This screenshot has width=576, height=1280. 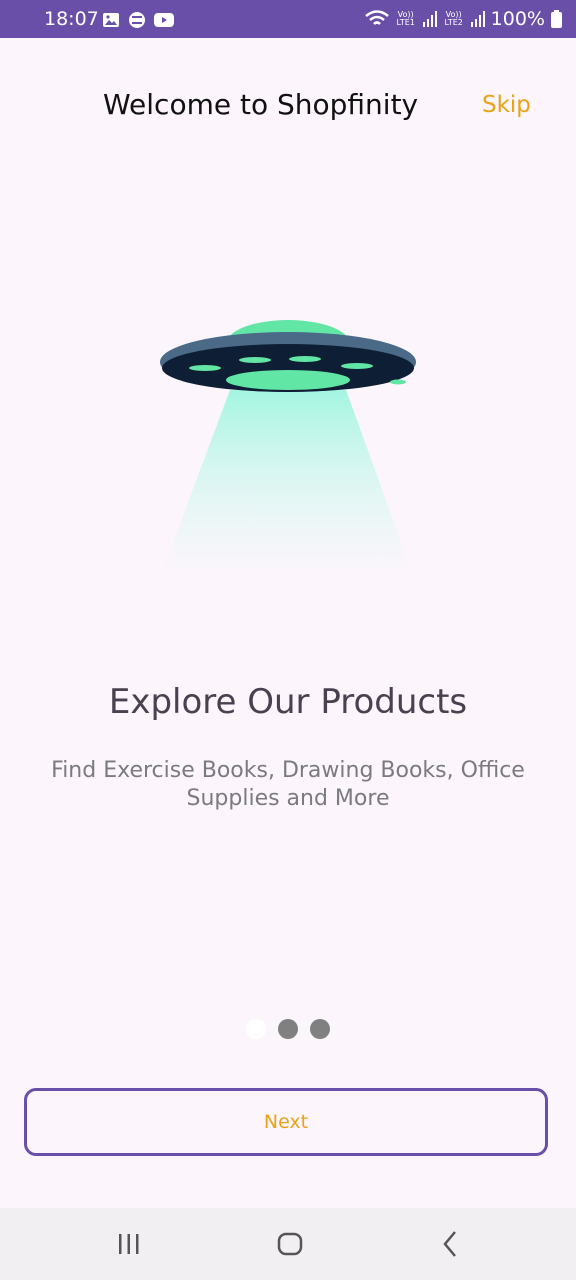 I want to click on youtube-icon, so click(x=164, y=20).